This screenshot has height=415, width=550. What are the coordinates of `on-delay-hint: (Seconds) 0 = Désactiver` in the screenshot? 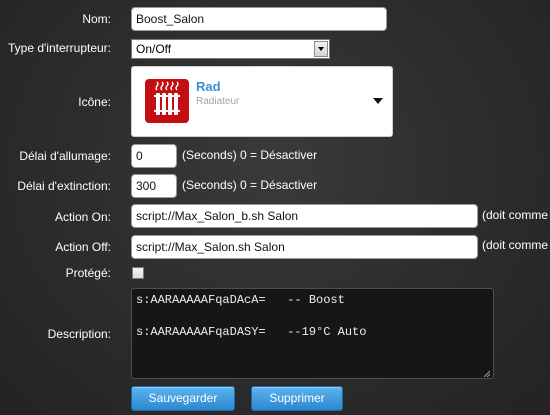 It's located at (250, 155).